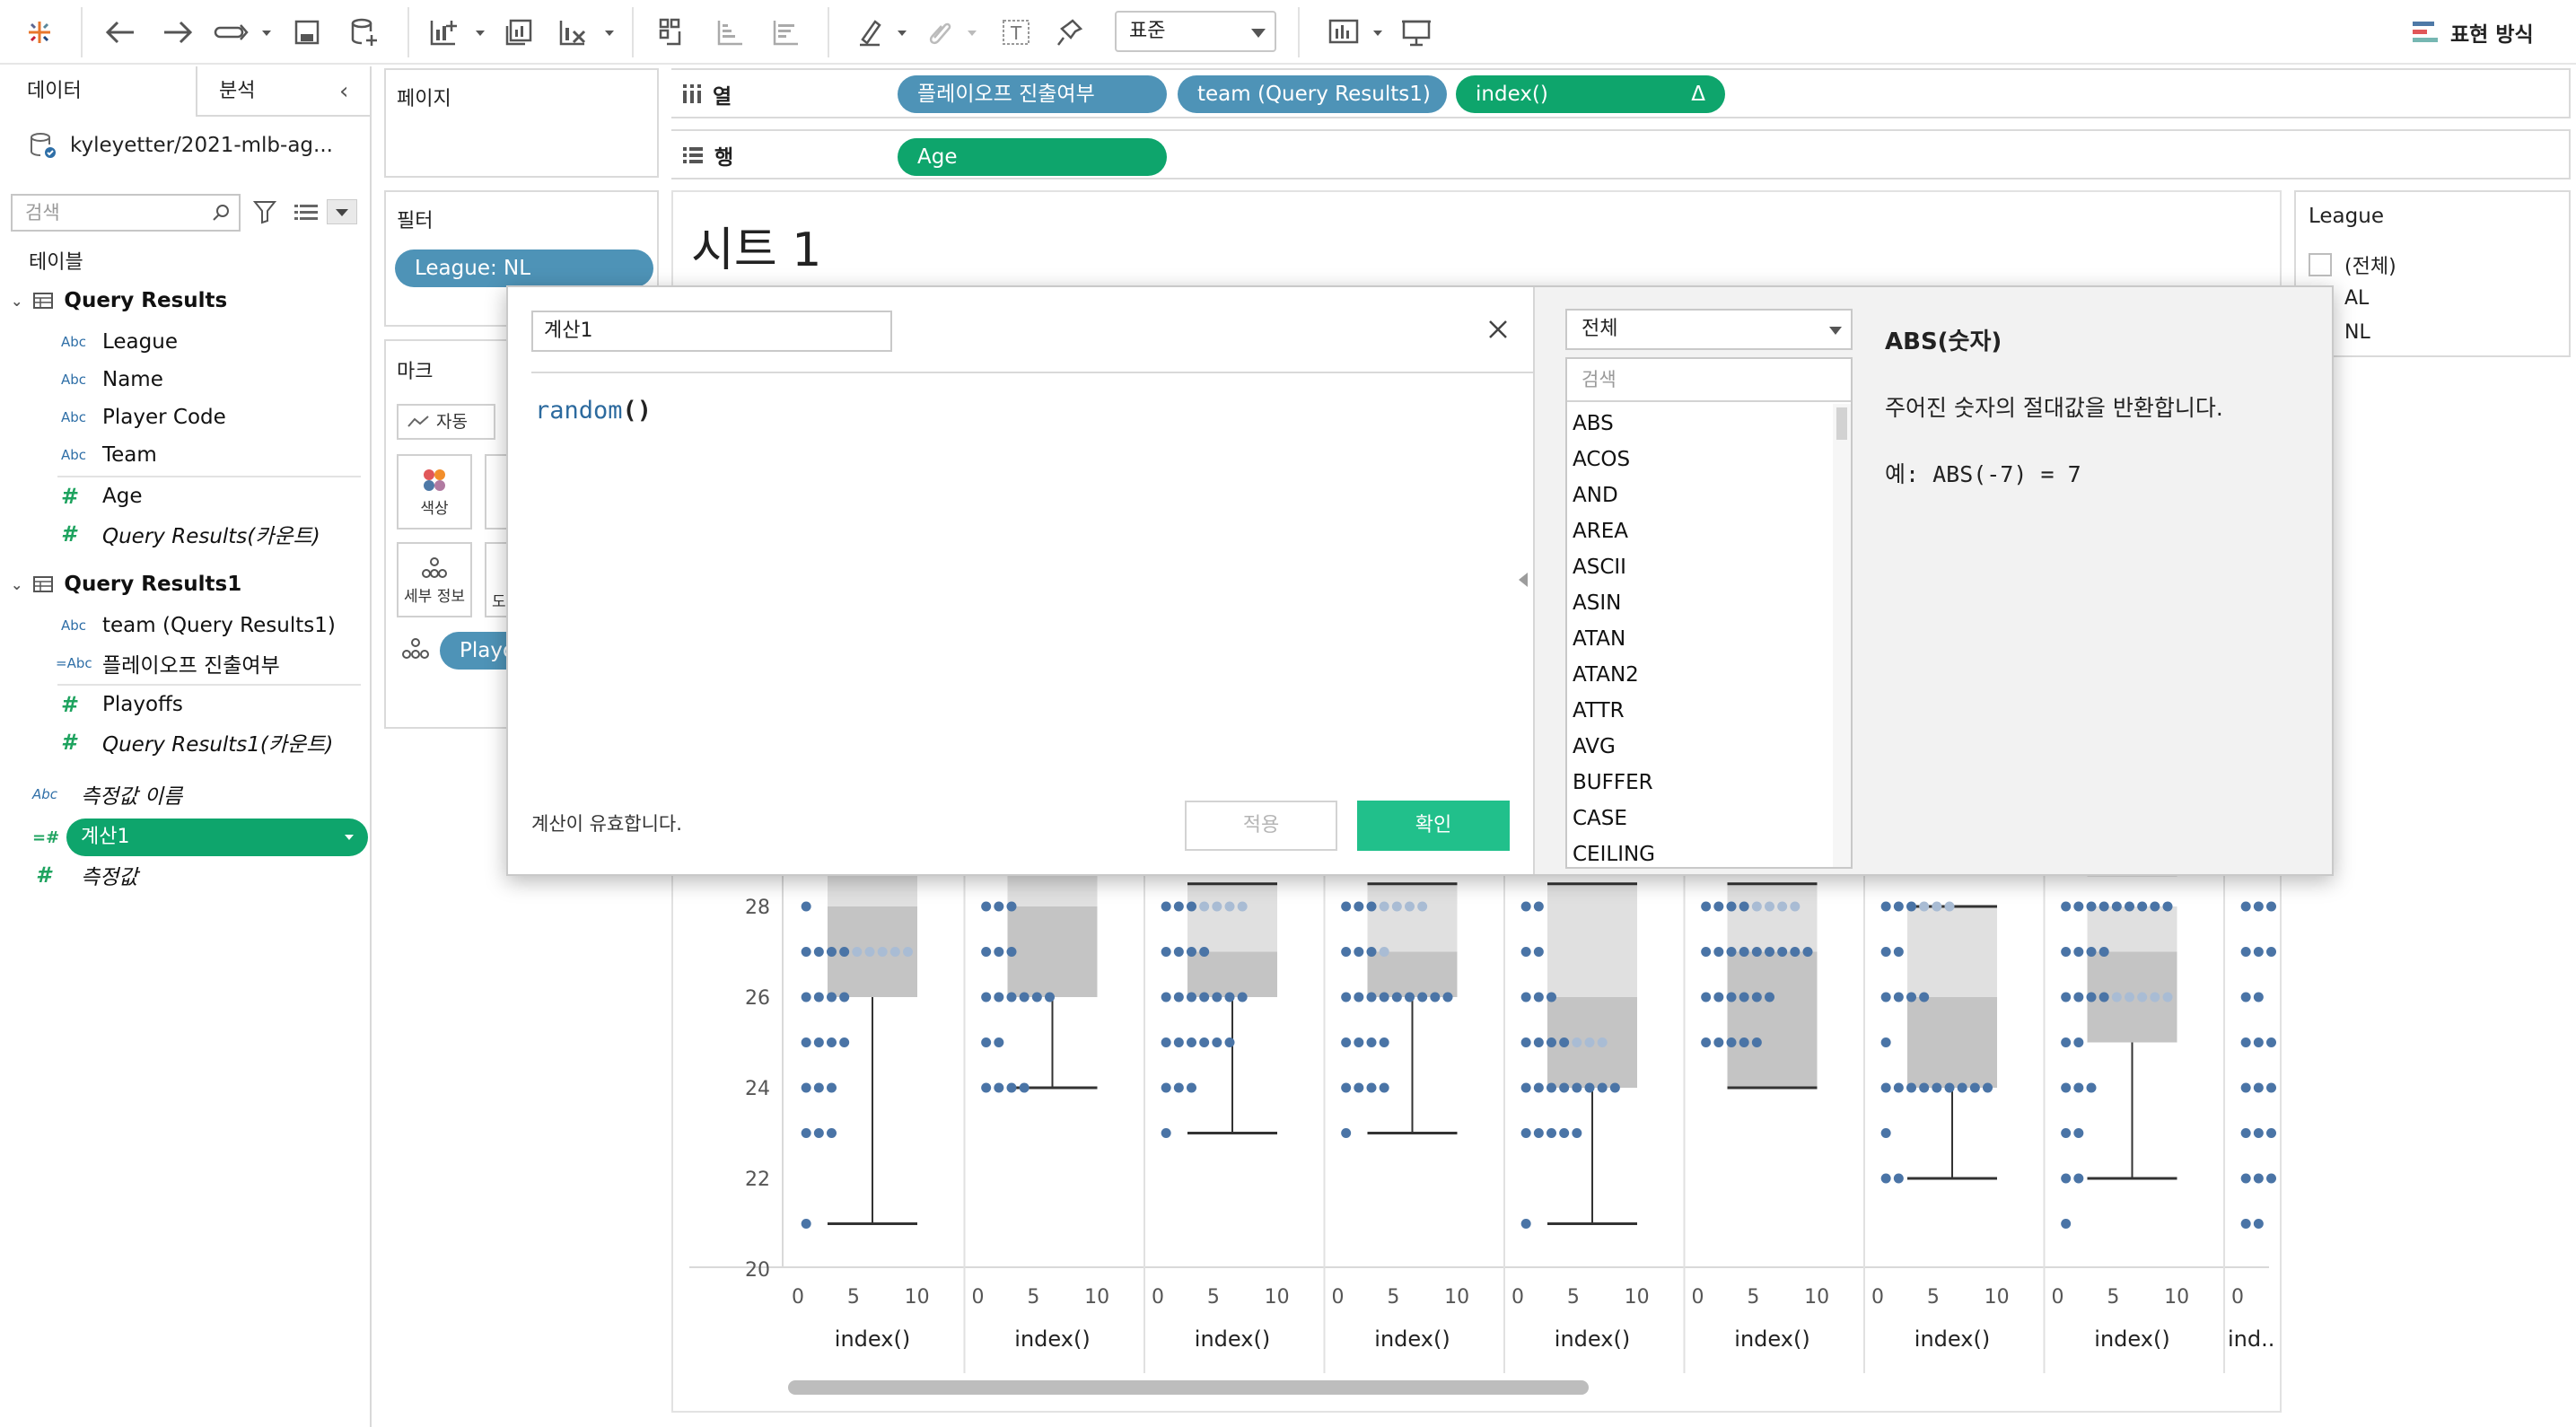 The width and height of the screenshot is (2576, 1427). Describe the element at coordinates (1700, 639) in the screenshot. I see `function-item-atan: ATAN` at that location.